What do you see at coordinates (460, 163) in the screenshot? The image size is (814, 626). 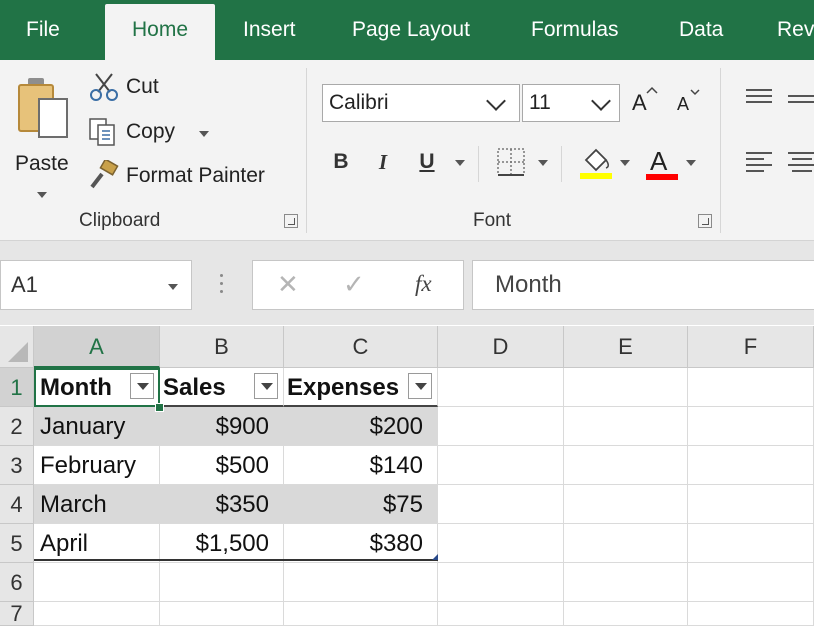 I see `underline-dropdown-icon` at bounding box center [460, 163].